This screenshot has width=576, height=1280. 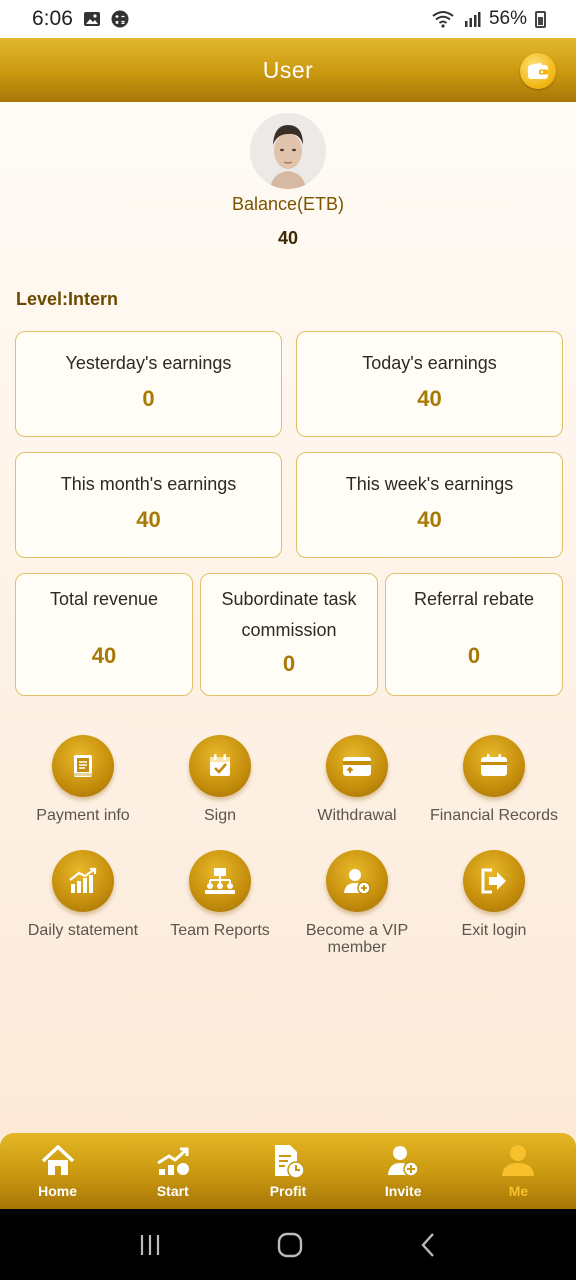 I want to click on menu-withdrawal: Withdrawal, so click(x=357, y=779).